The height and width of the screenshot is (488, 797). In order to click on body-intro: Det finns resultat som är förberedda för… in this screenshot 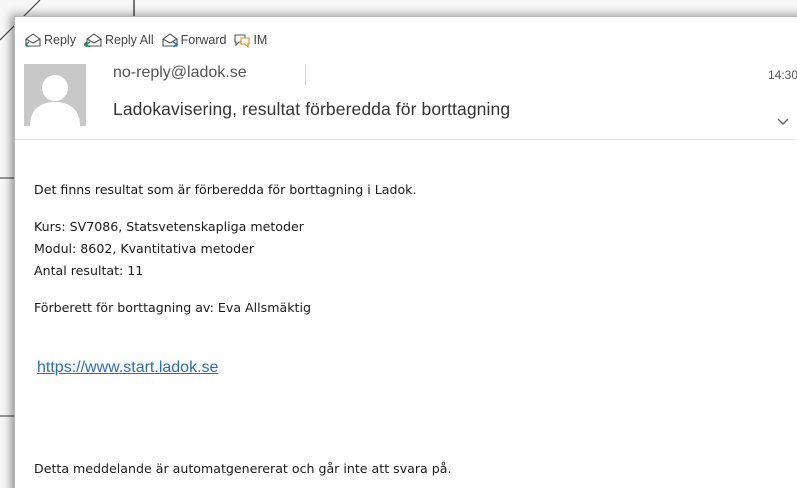, I will do `click(225, 189)`.